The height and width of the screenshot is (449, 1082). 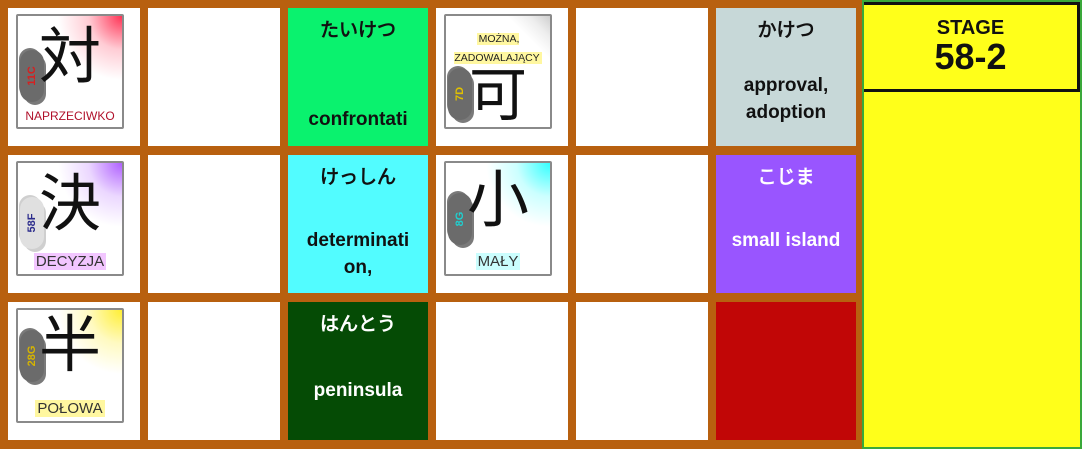 I want to click on word-meaning: determinati on,, so click(x=358, y=254).